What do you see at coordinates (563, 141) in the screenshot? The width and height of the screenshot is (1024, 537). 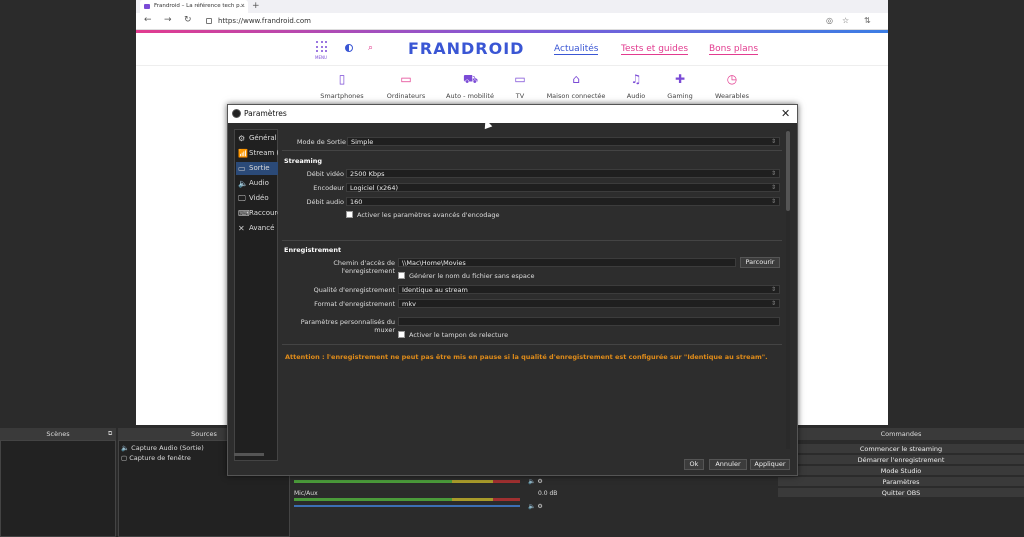 I see `output-mode-select: Simple` at bounding box center [563, 141].